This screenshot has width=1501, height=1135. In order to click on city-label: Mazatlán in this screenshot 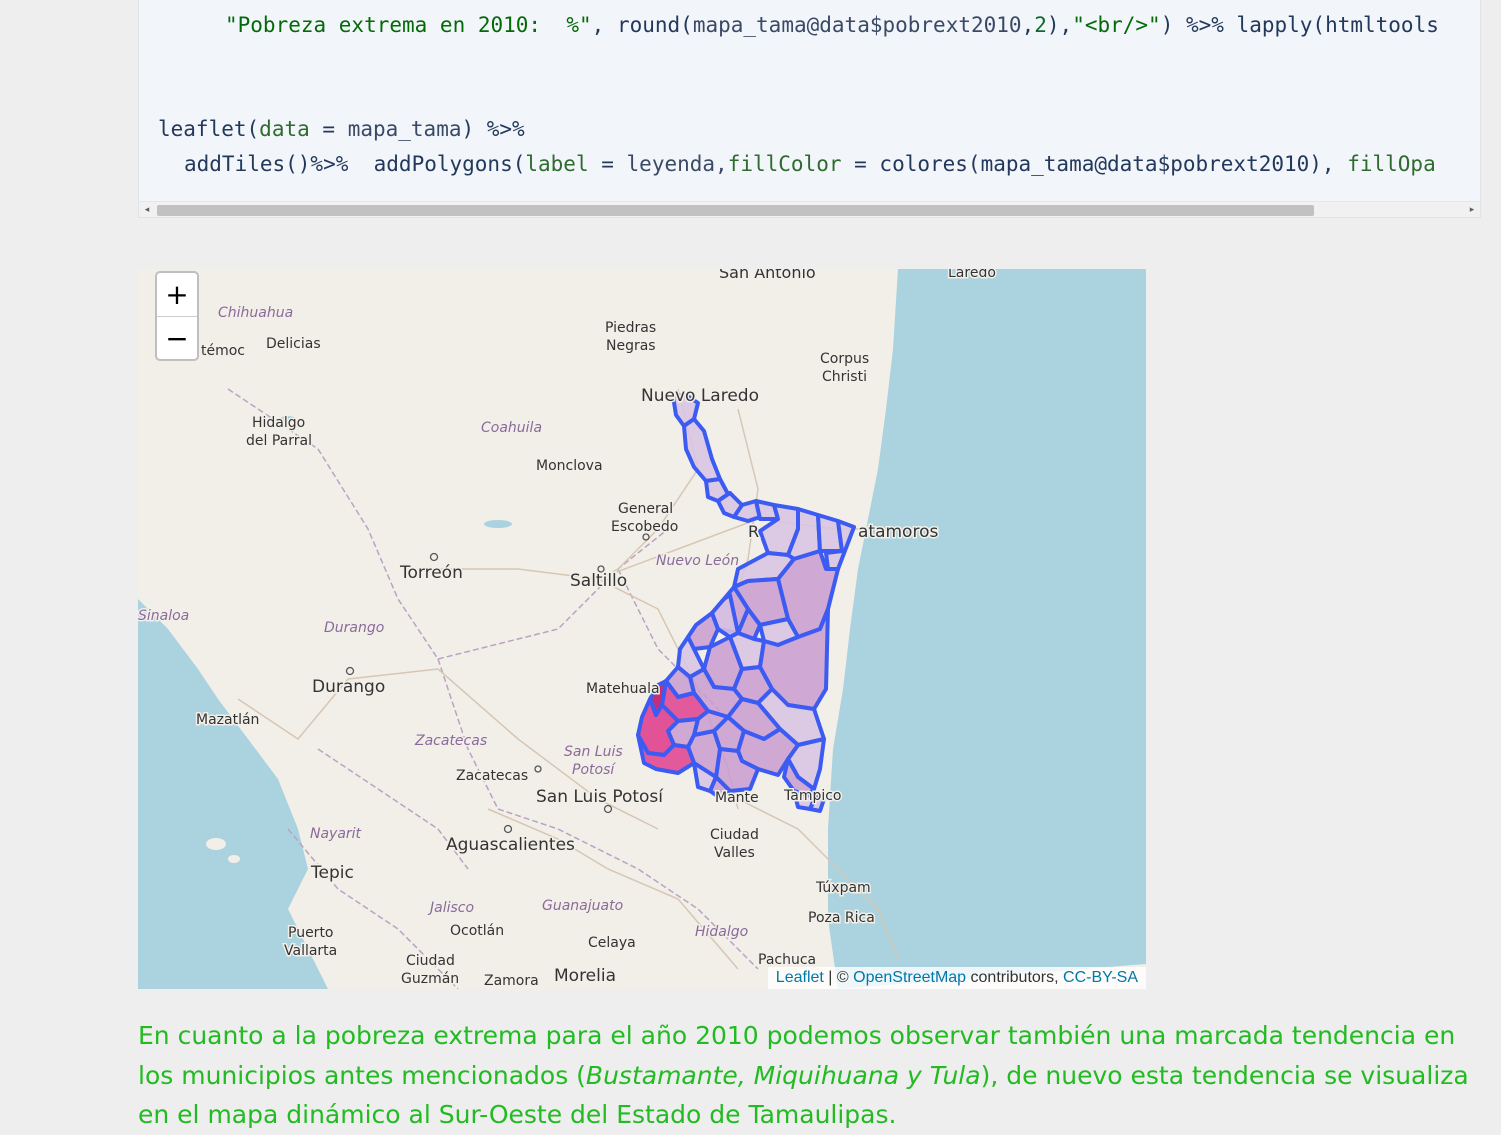, I will do `click(227, 720)`.